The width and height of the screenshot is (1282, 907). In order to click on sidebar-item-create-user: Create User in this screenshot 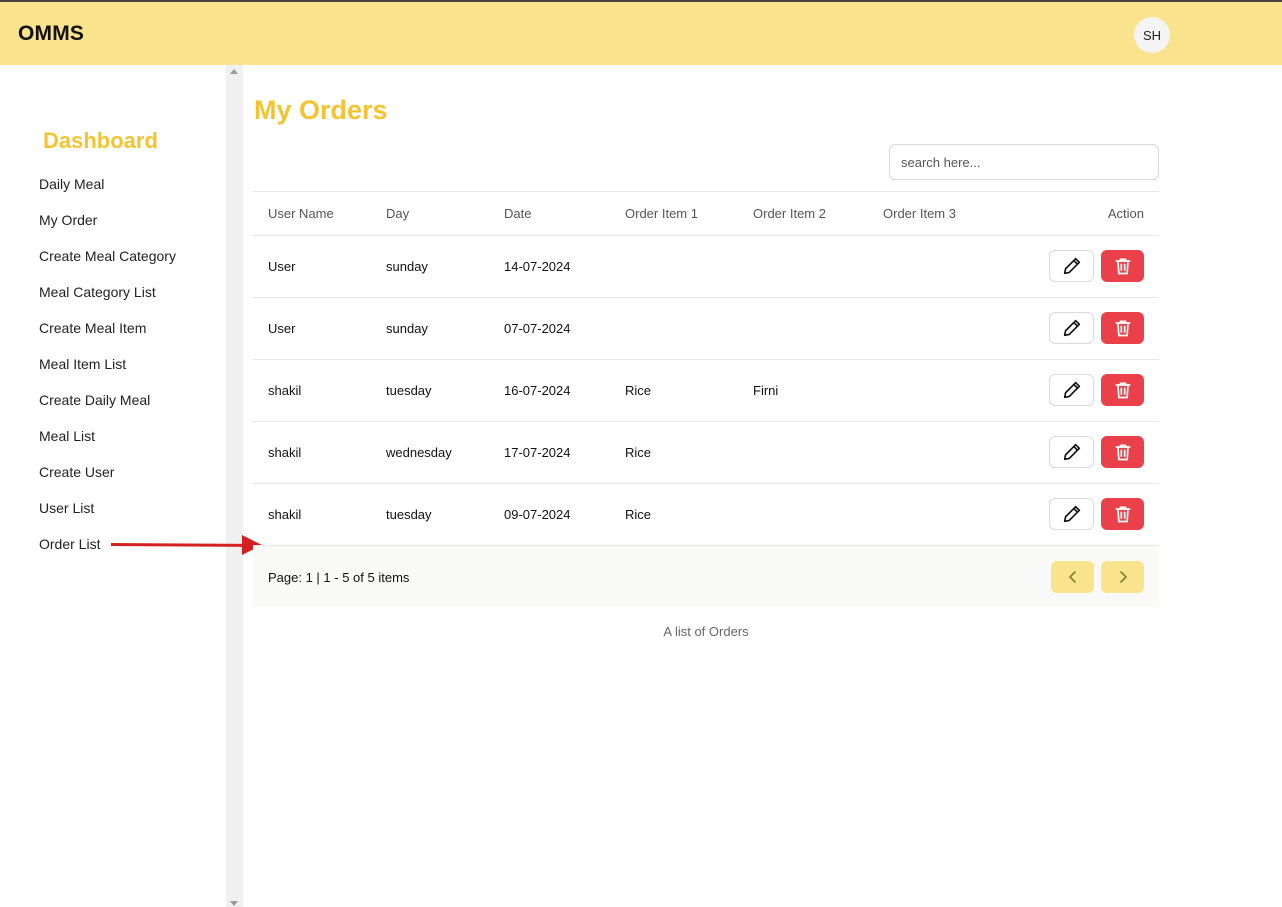, I will do `click(107, 479)`.